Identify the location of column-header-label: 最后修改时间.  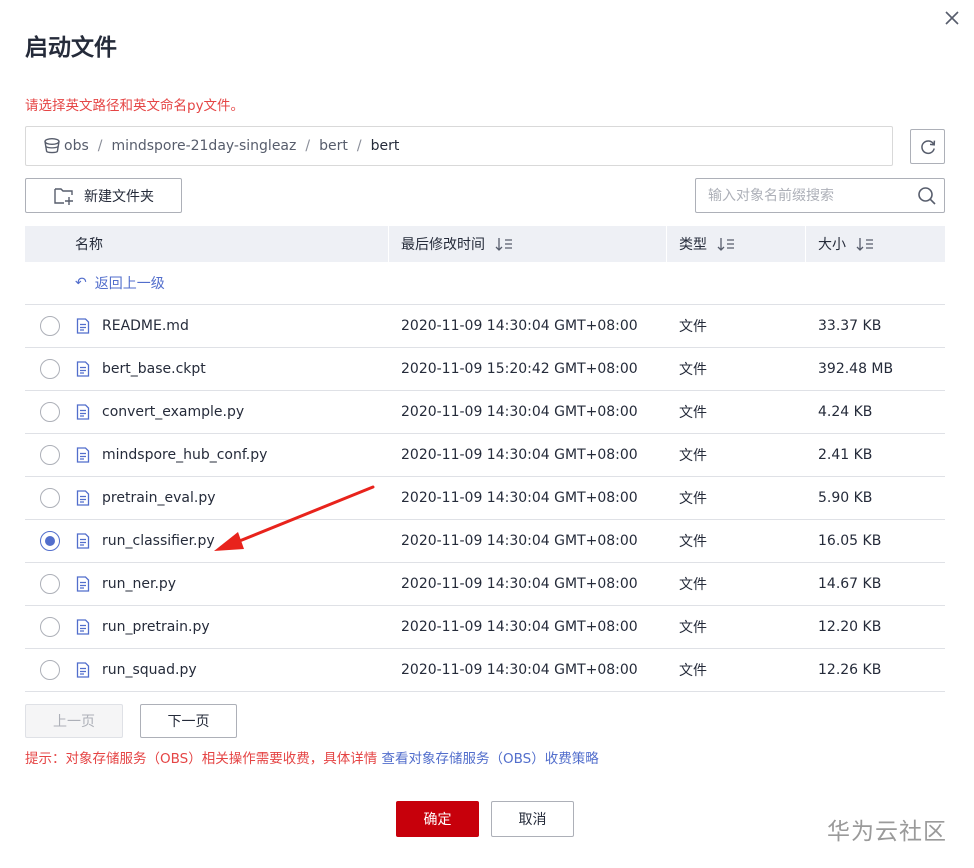
(443, 245).